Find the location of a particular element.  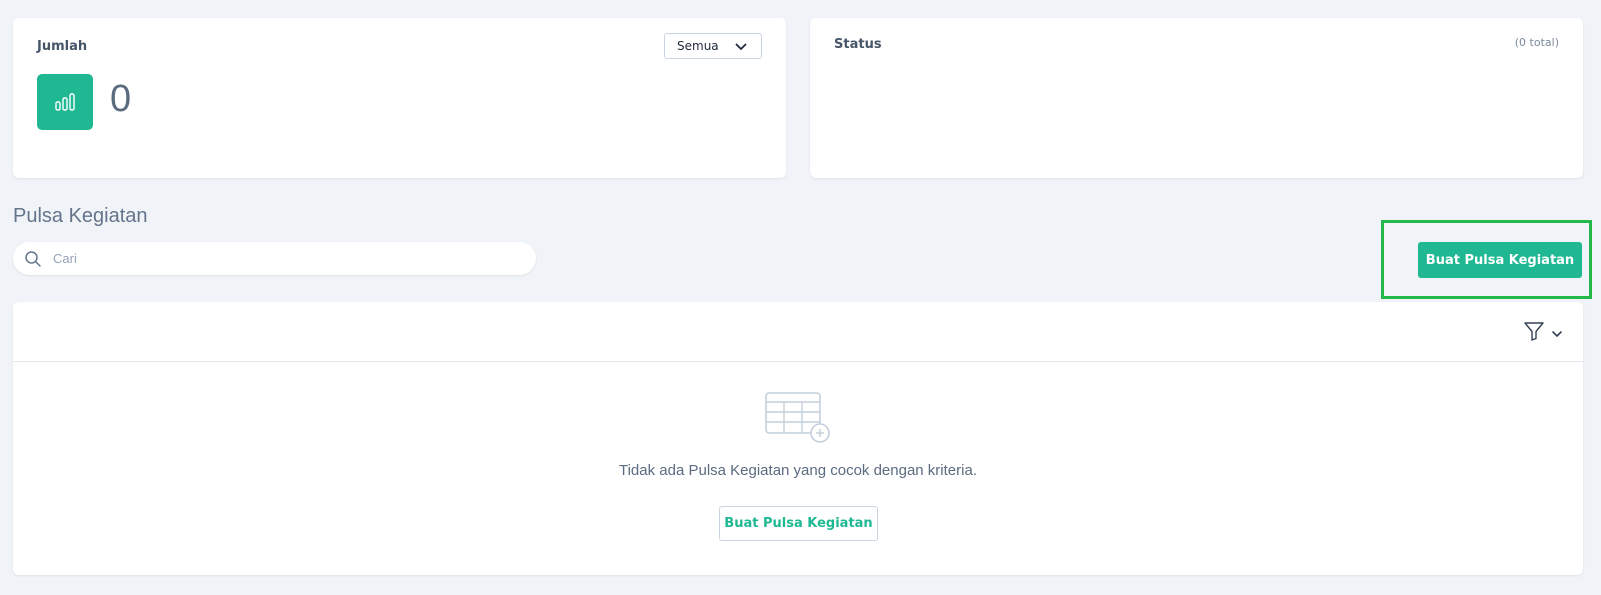

filter-icon is located at coordinates (1534, 333).